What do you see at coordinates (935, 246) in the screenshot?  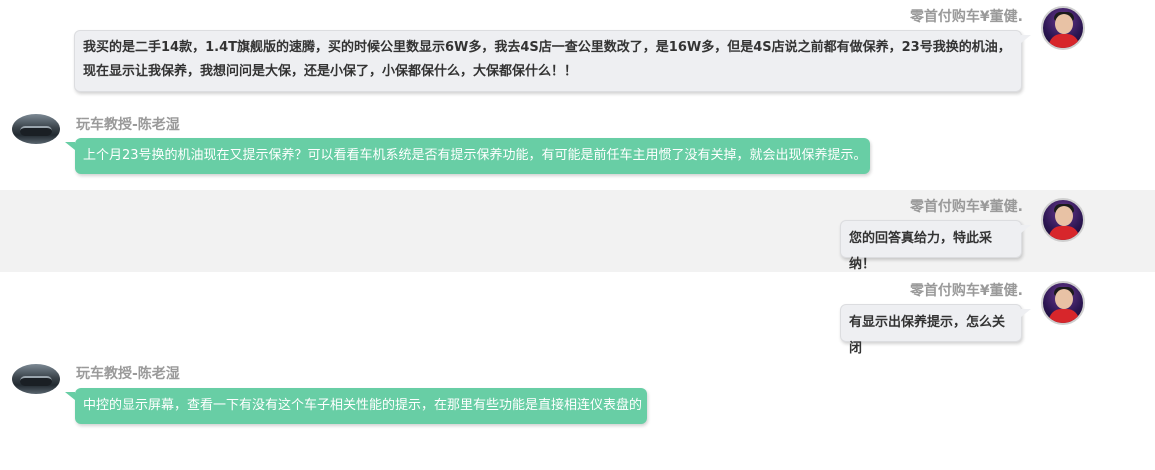 I see `message-bubble: 您的回答真给力，特此采纳！` at bounding box center [935, 246].